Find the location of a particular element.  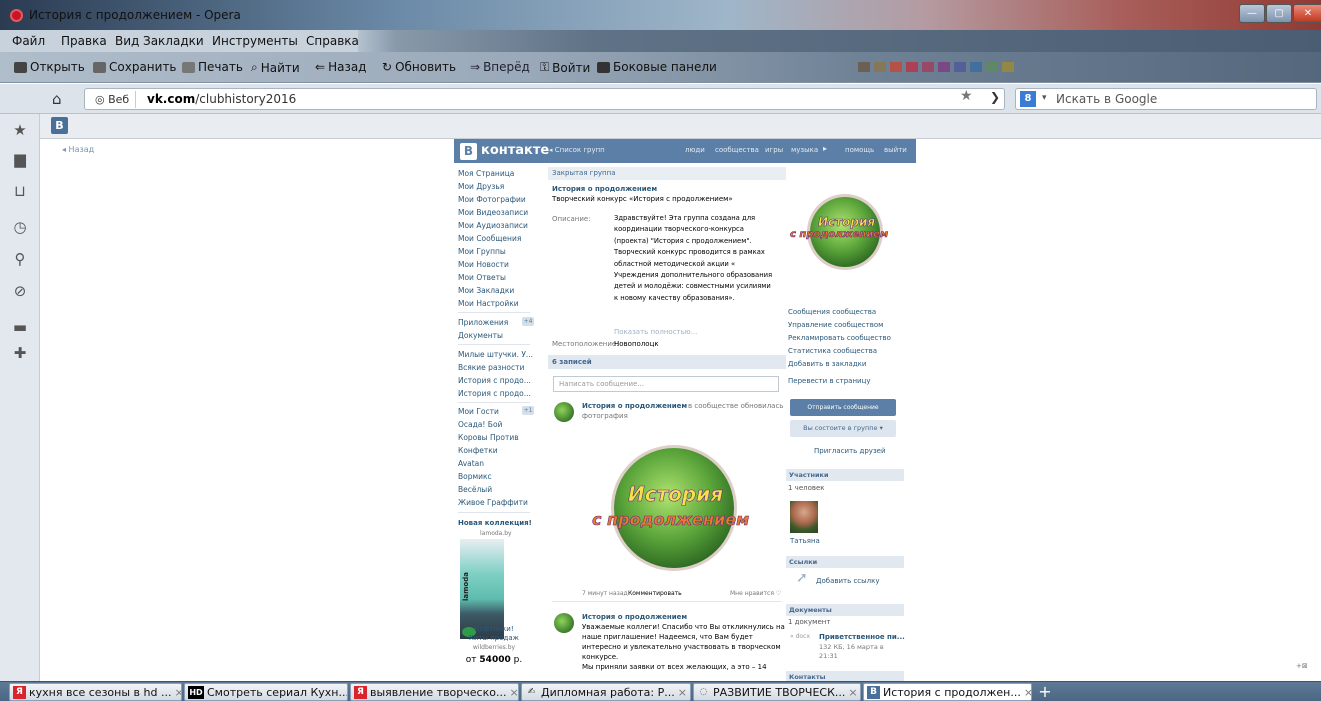

star-icon: ★ is located at coordinates (20, 130).